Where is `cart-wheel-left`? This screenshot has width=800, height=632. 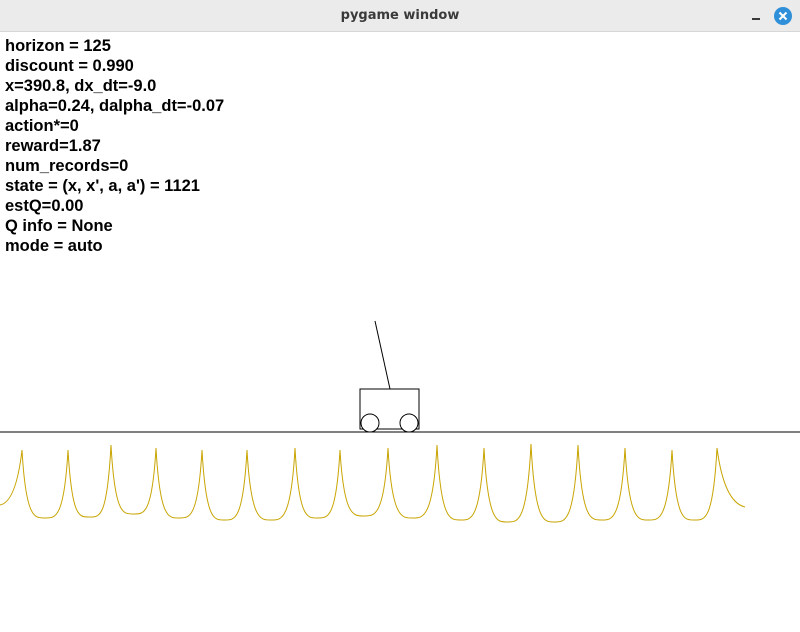
cart-wheel-left is located at coordinates (370, 423).